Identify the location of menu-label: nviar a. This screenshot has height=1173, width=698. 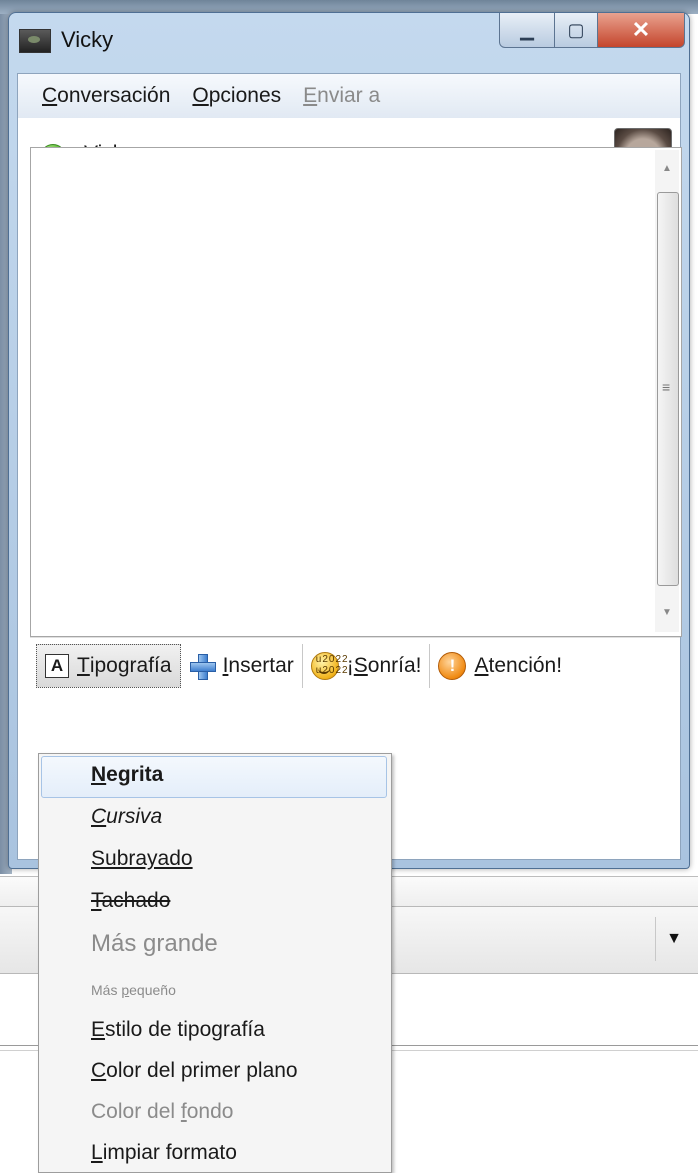
(349, 95).